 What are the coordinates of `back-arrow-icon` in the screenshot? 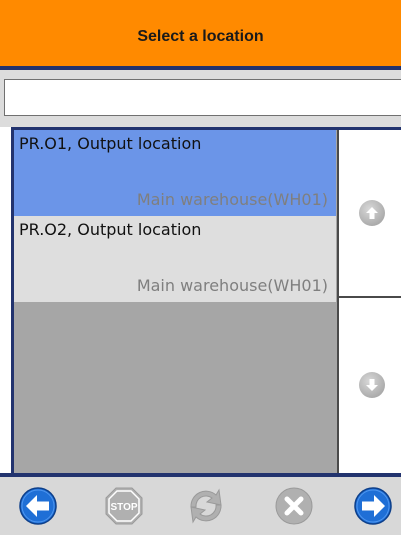 It's located at (38, 506).